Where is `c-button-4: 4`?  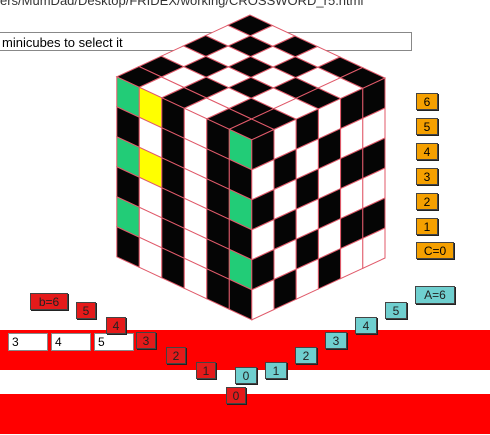 c-button-4: 4 is located at coordinates (427, 151).